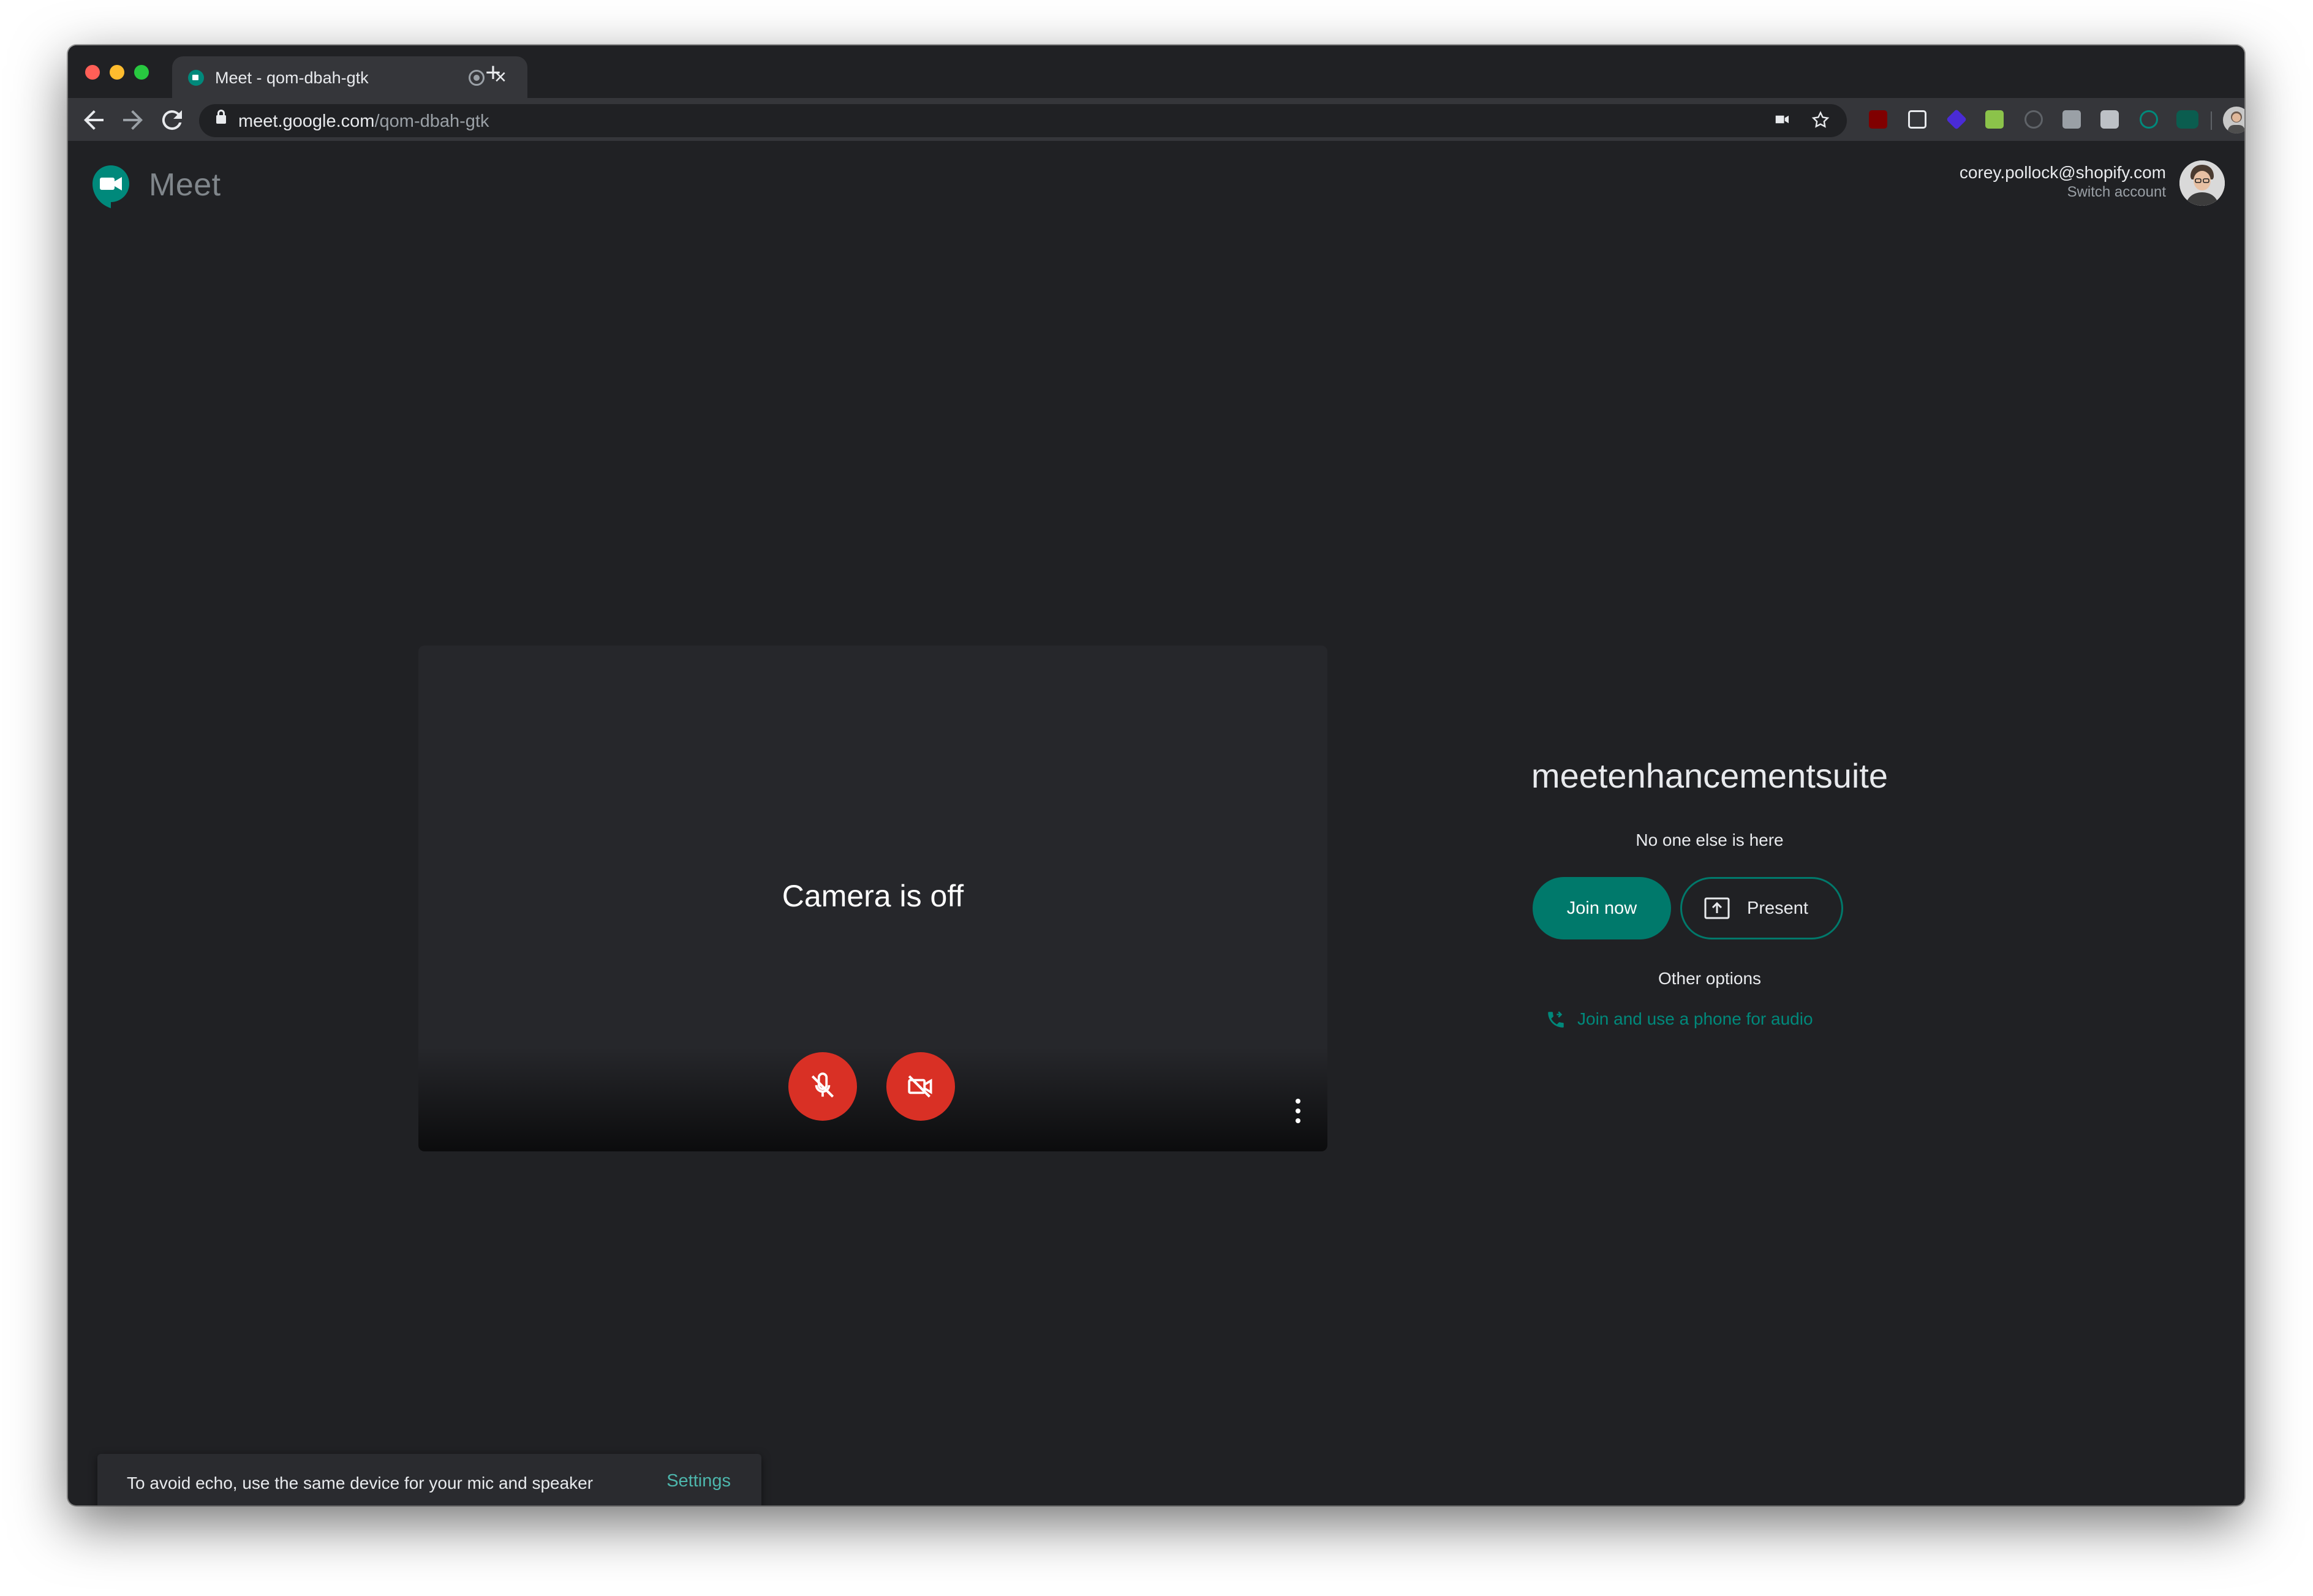 This screenshot has height=1596, width=2313. Describe the element at coordinates (2116, 192) in the screenshot. I see `switch-account-link: Switch account` at that location.